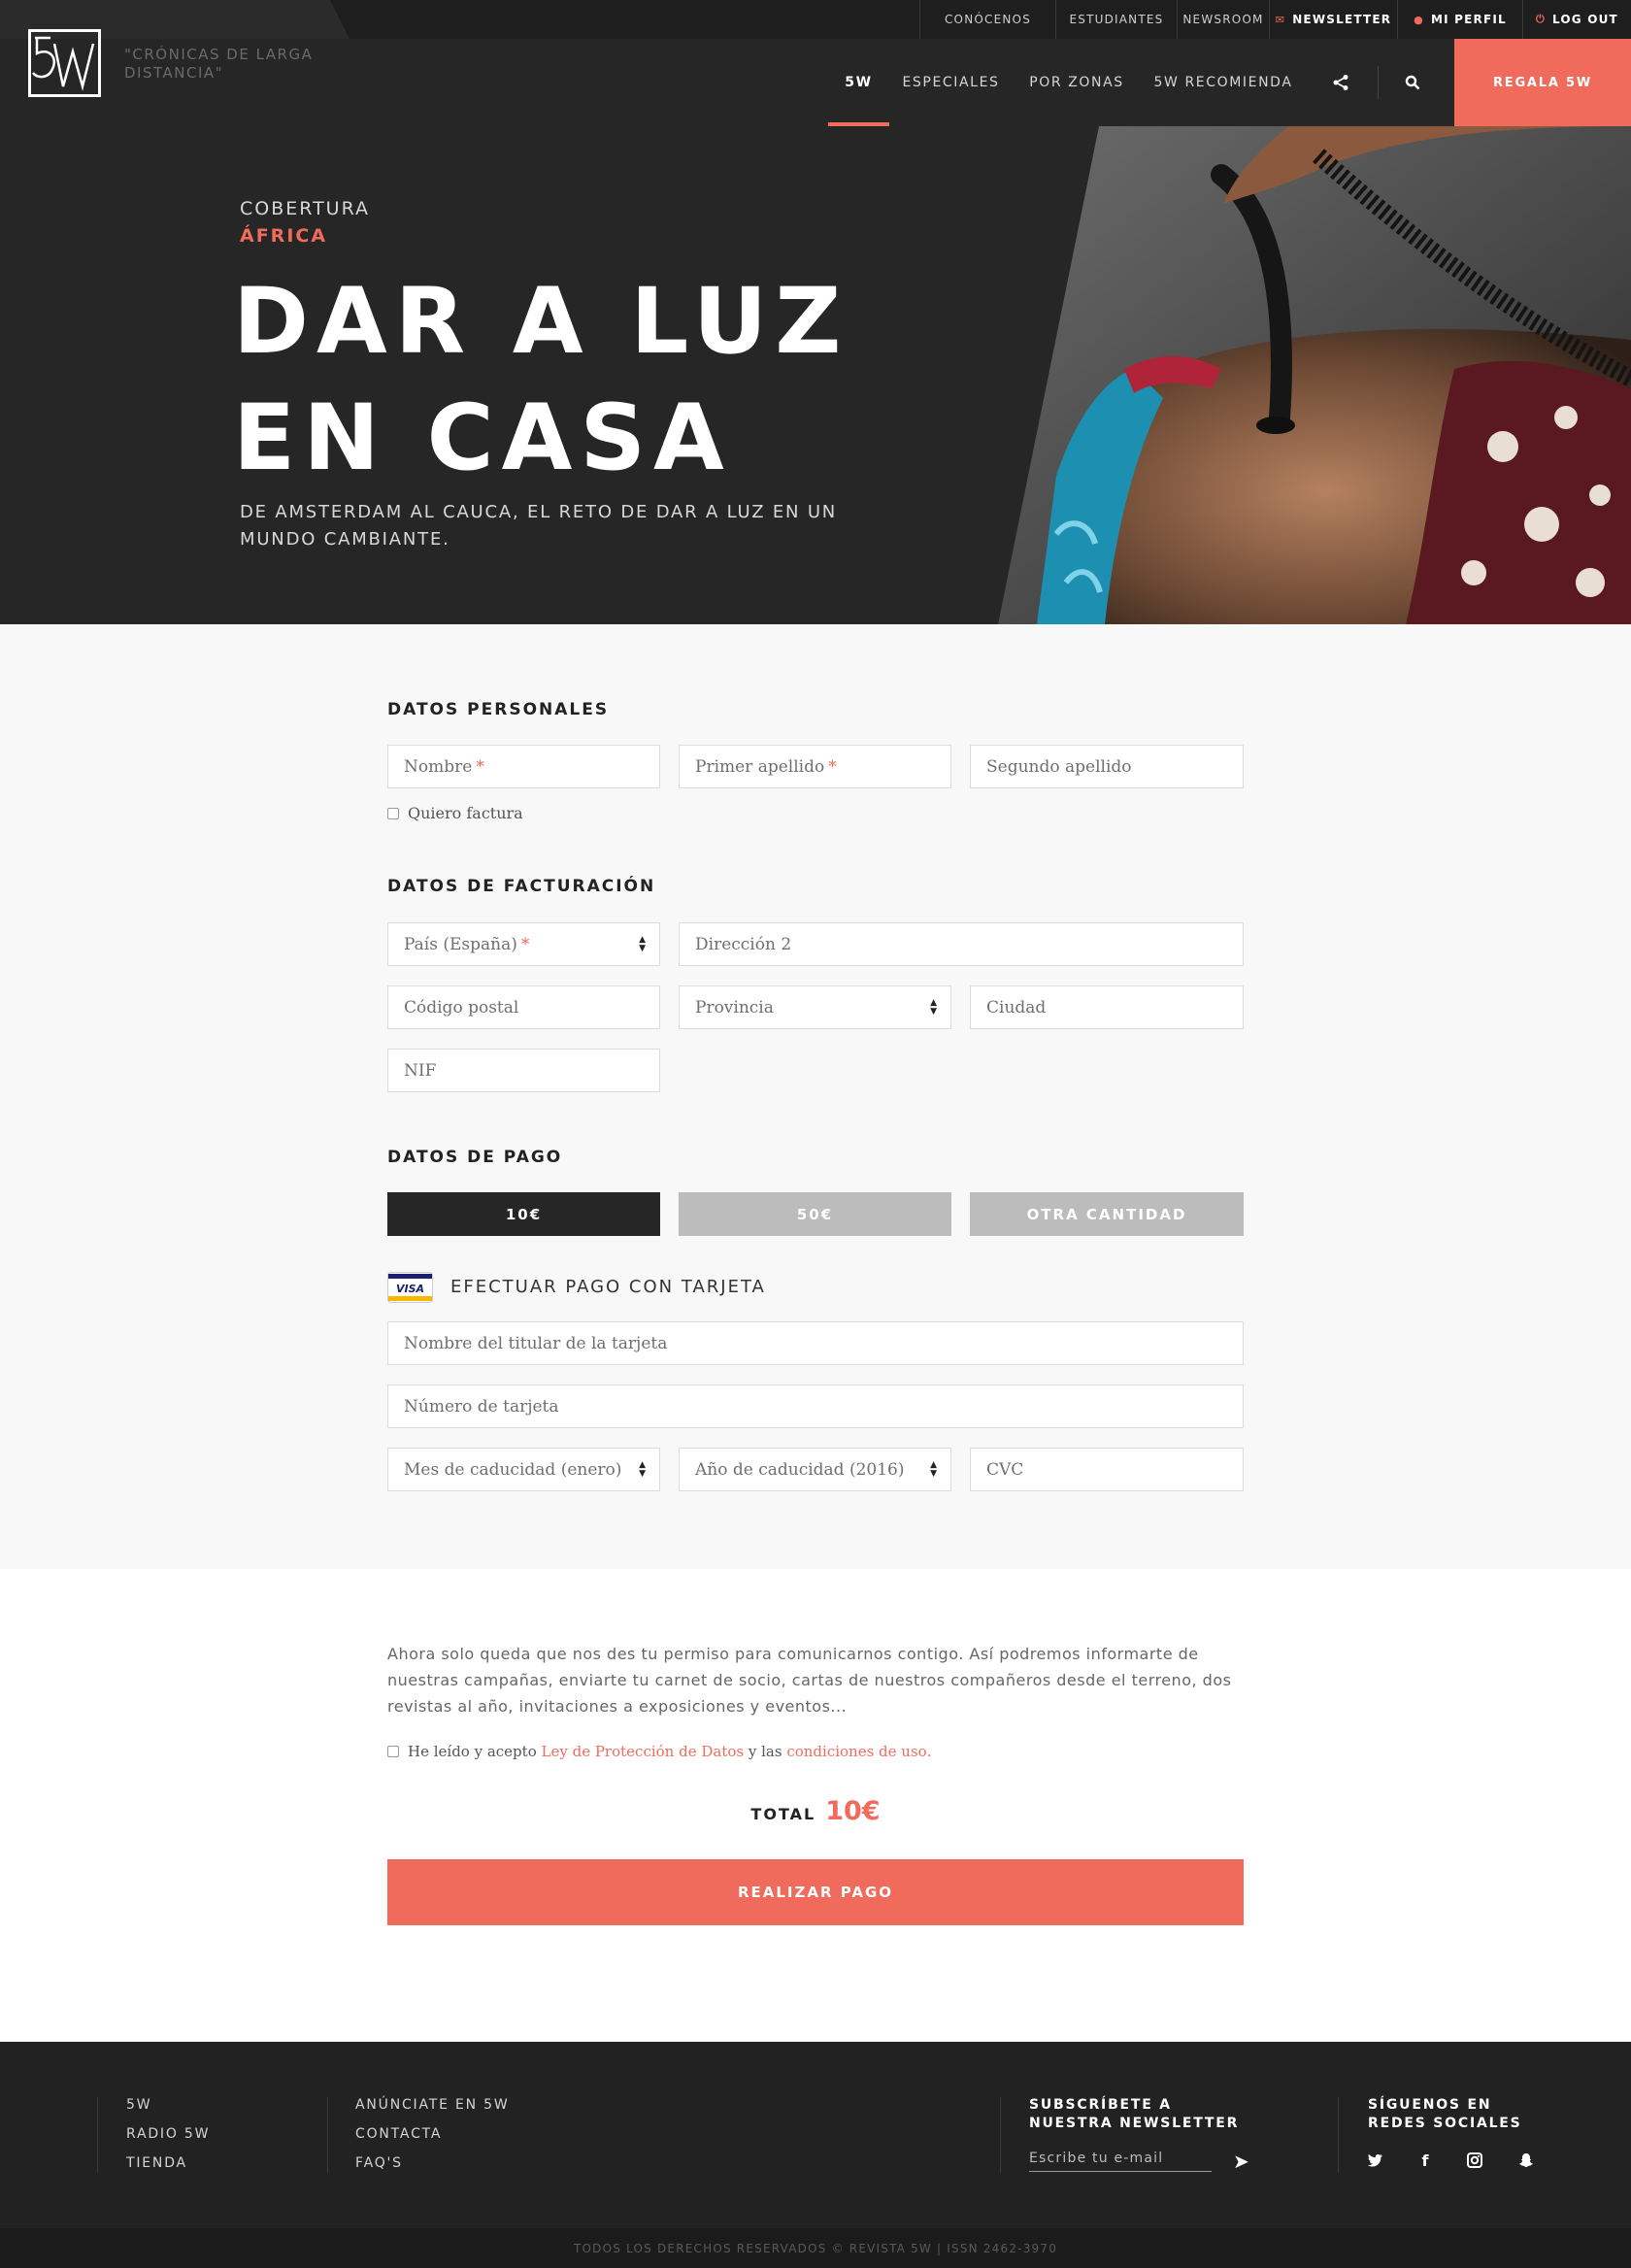 This screenshot has width=1631, height=2268. What do you see at coordinates (1342, 19) in the screenshot?
I see `newsletter-label: NEWSLETTER` at bounding box center [1342, 19].